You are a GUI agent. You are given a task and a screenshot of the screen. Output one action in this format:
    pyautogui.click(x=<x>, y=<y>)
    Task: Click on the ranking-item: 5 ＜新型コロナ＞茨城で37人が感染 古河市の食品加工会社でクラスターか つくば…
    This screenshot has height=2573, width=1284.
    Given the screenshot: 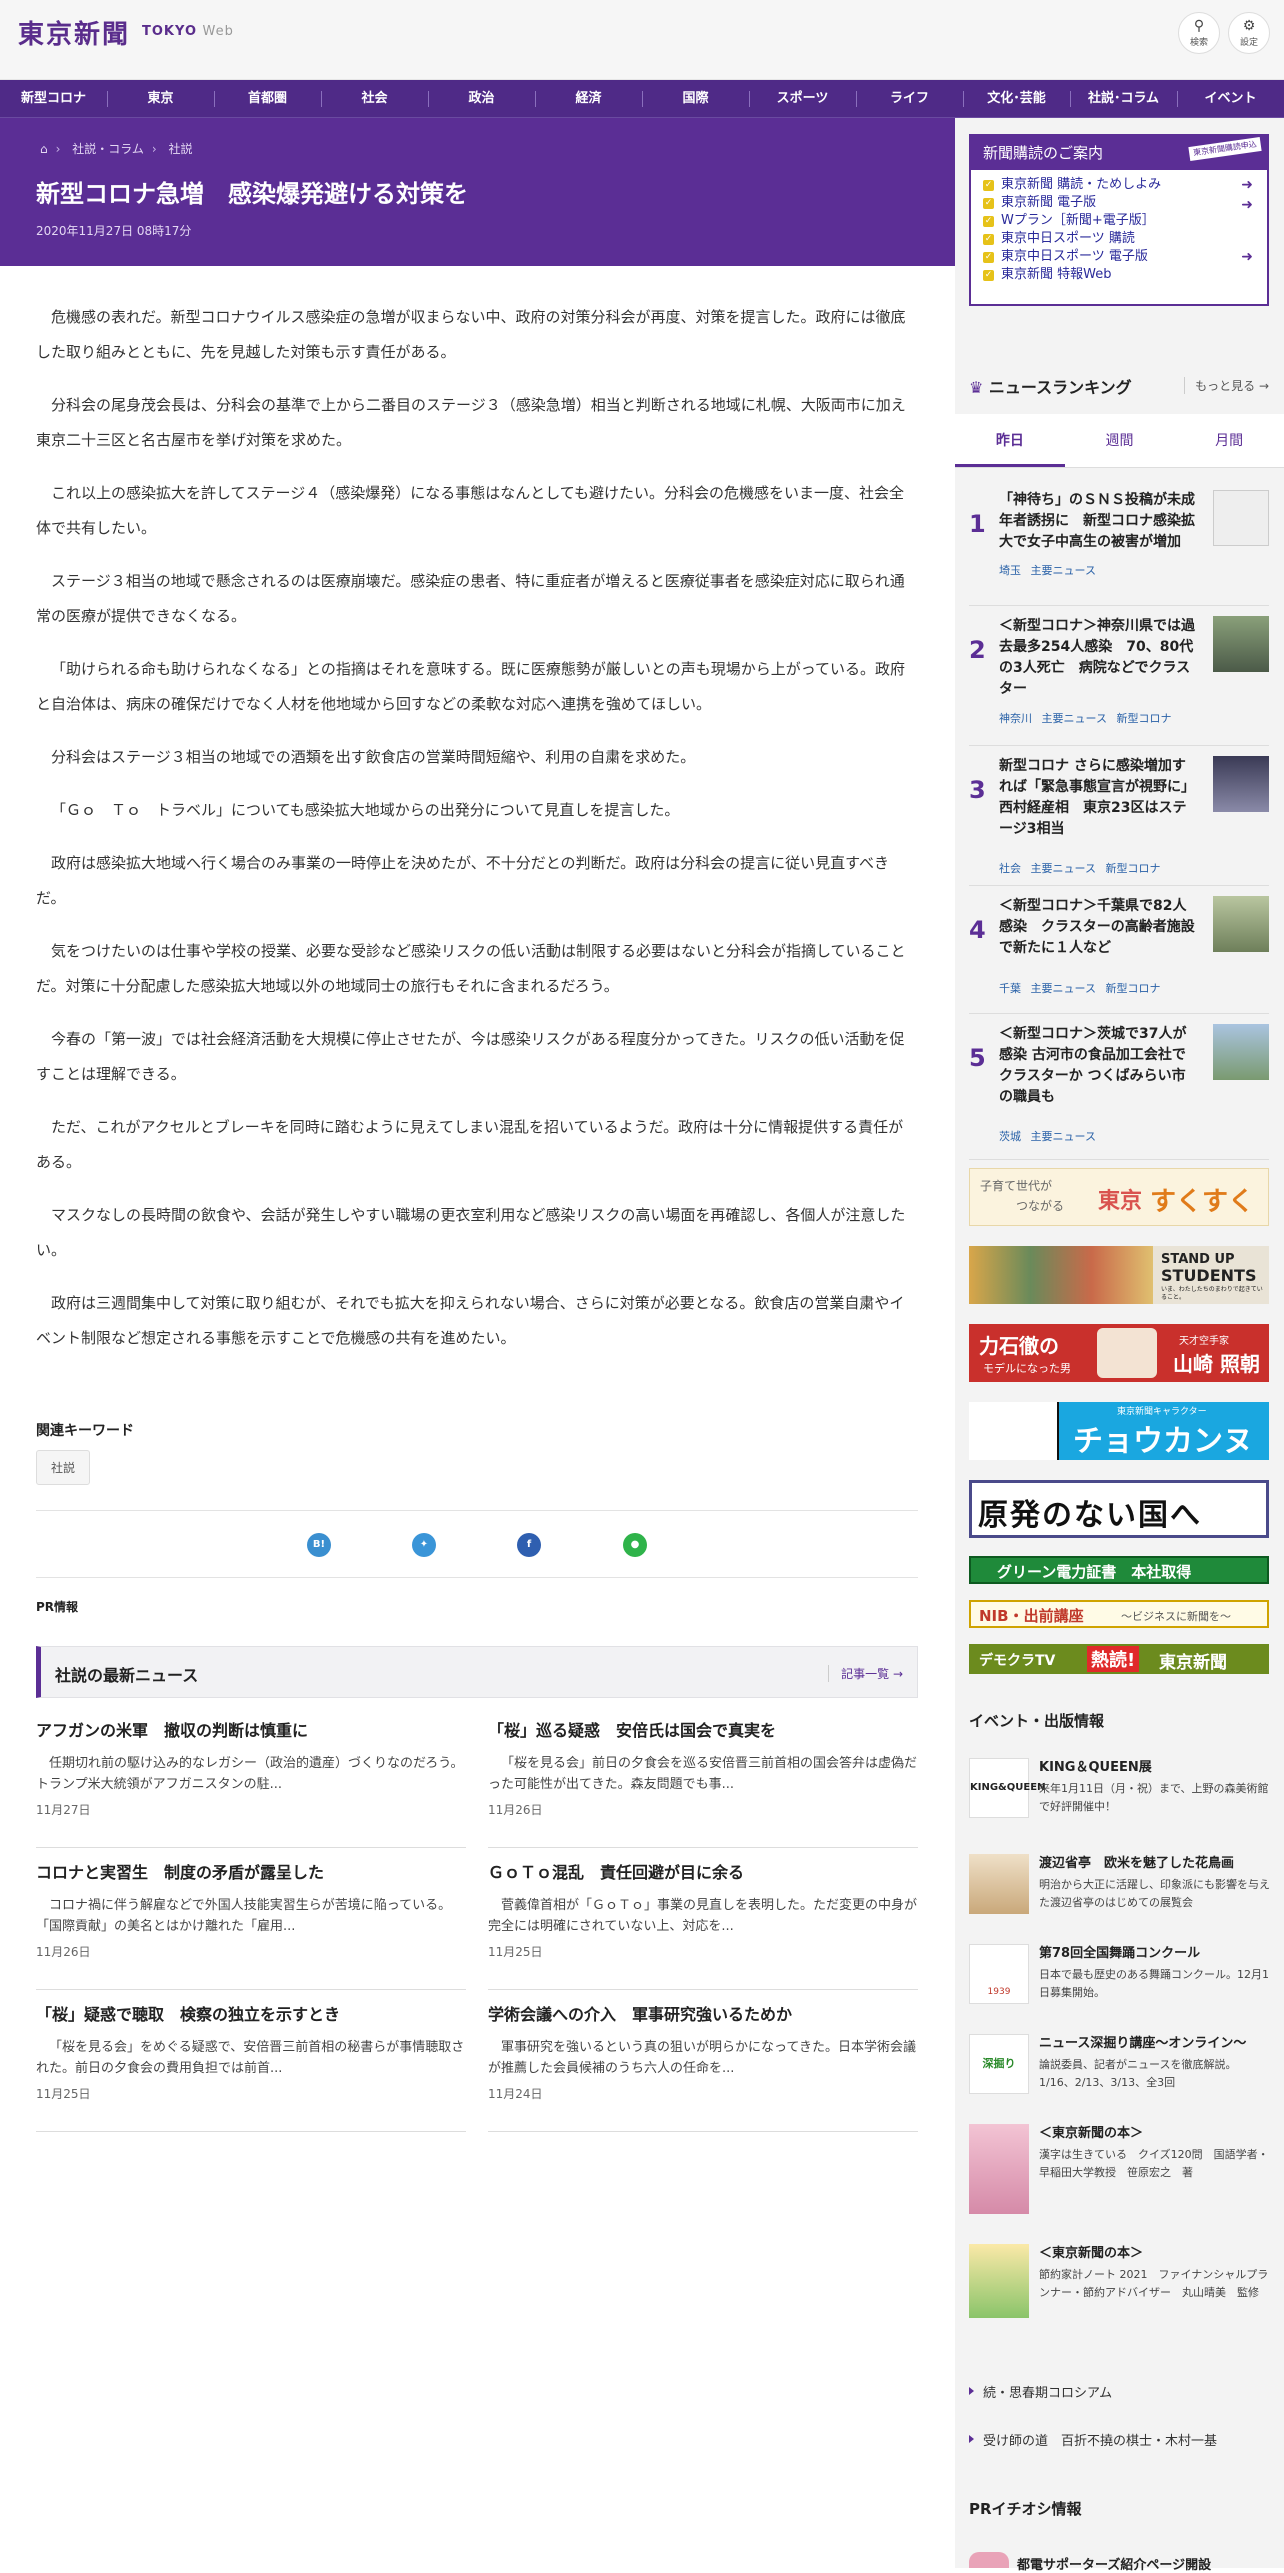 What is the action you would take?
    pyautogui.click(x=1119, y=1087)
    